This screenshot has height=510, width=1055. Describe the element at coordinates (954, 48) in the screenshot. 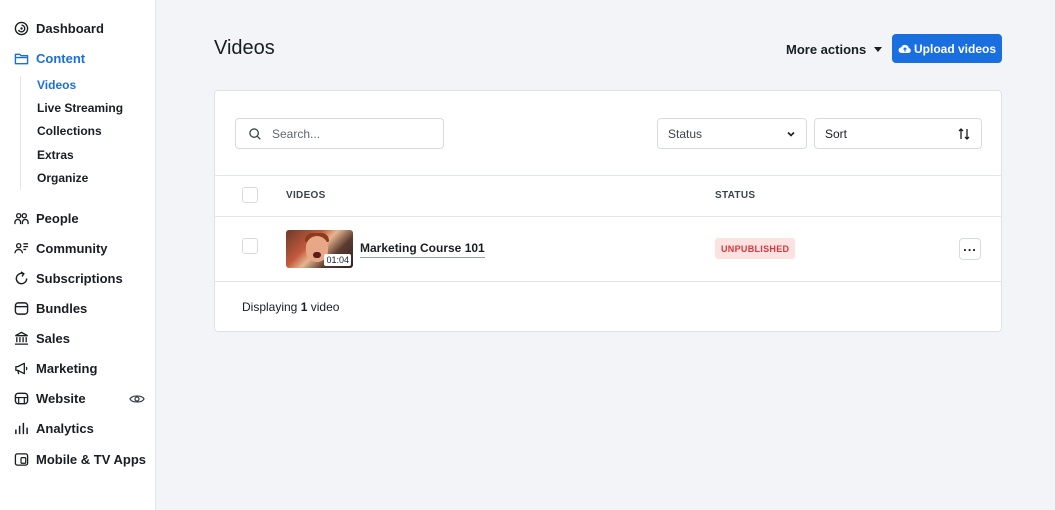

I see `upload-videos-label: Upload videos` at that location.